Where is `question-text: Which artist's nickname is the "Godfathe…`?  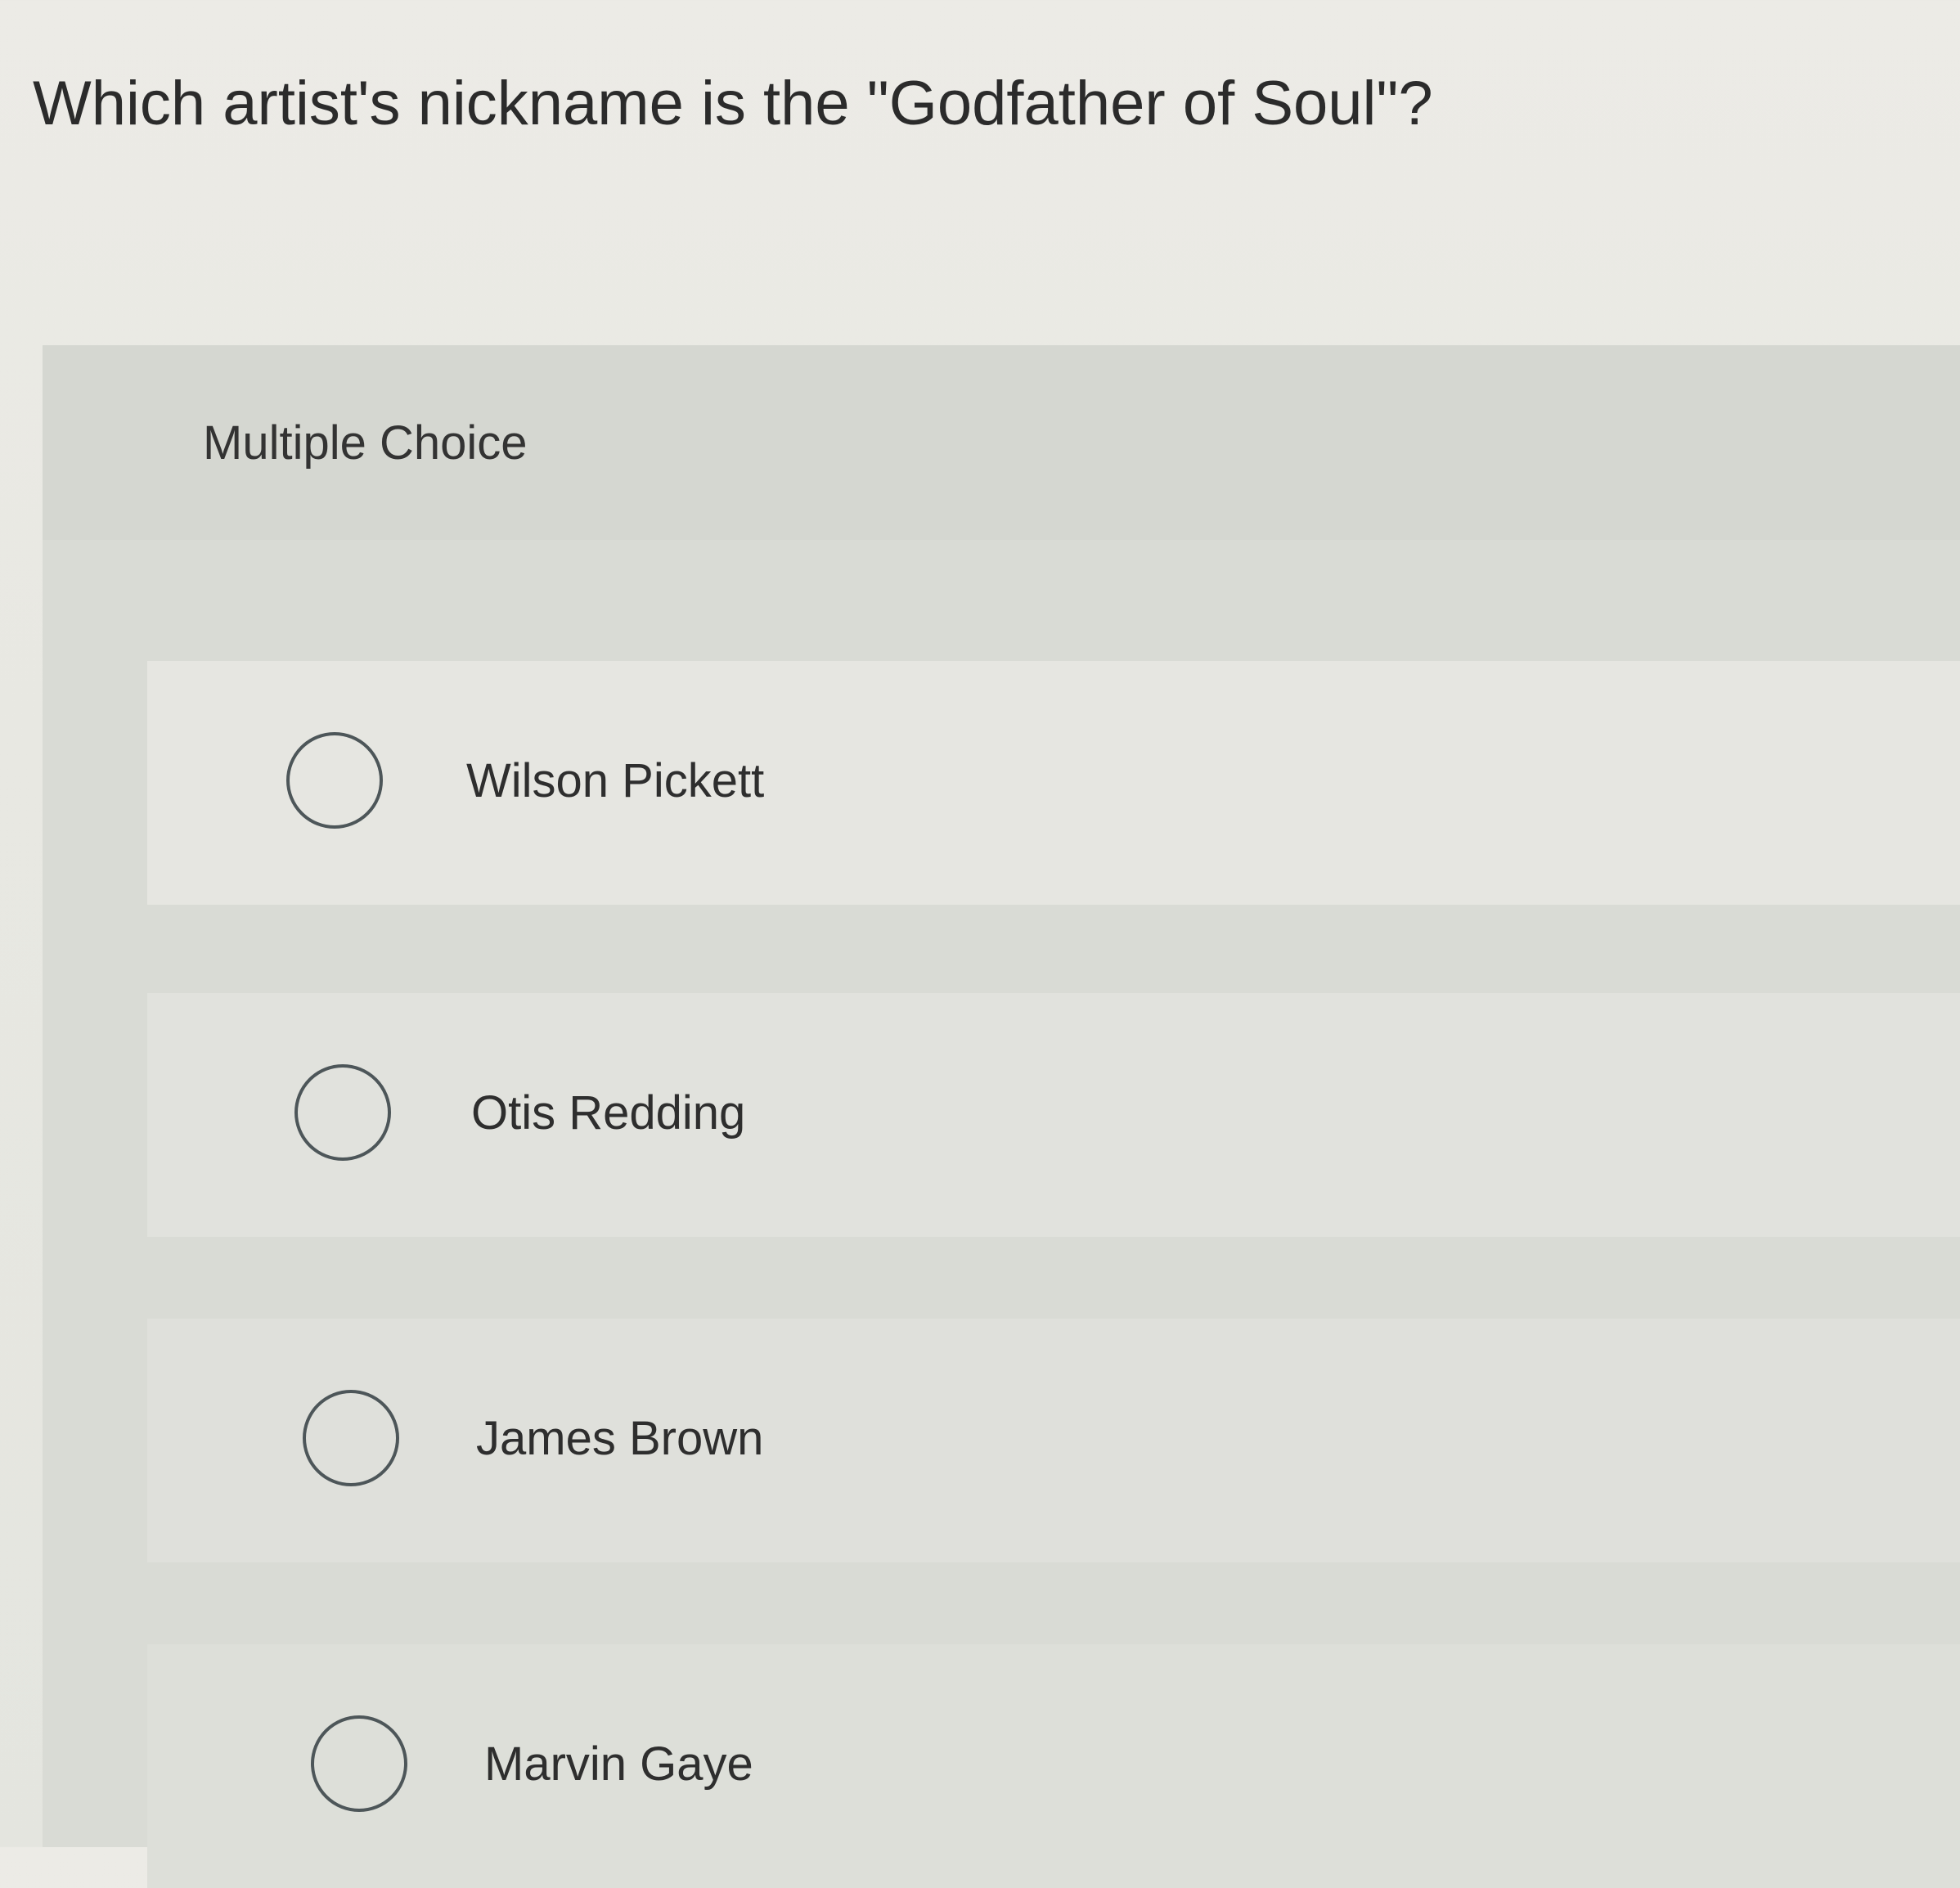
question-text: Which artist's nickname is the "Godfathe… is located at coordinates (733, 103).